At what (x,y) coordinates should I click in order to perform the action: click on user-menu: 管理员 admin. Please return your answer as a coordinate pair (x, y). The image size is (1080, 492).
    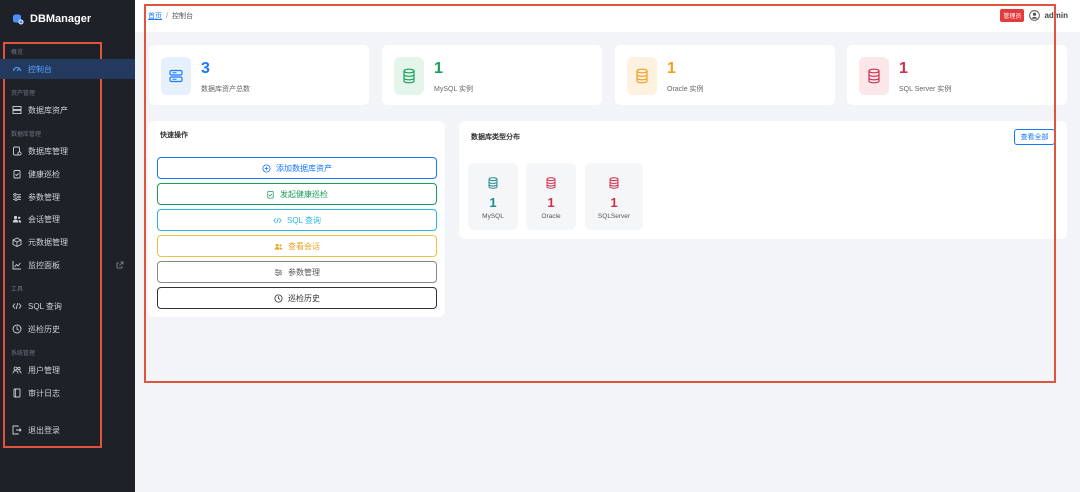
    Looking at the image, I should click on (1034, 15).